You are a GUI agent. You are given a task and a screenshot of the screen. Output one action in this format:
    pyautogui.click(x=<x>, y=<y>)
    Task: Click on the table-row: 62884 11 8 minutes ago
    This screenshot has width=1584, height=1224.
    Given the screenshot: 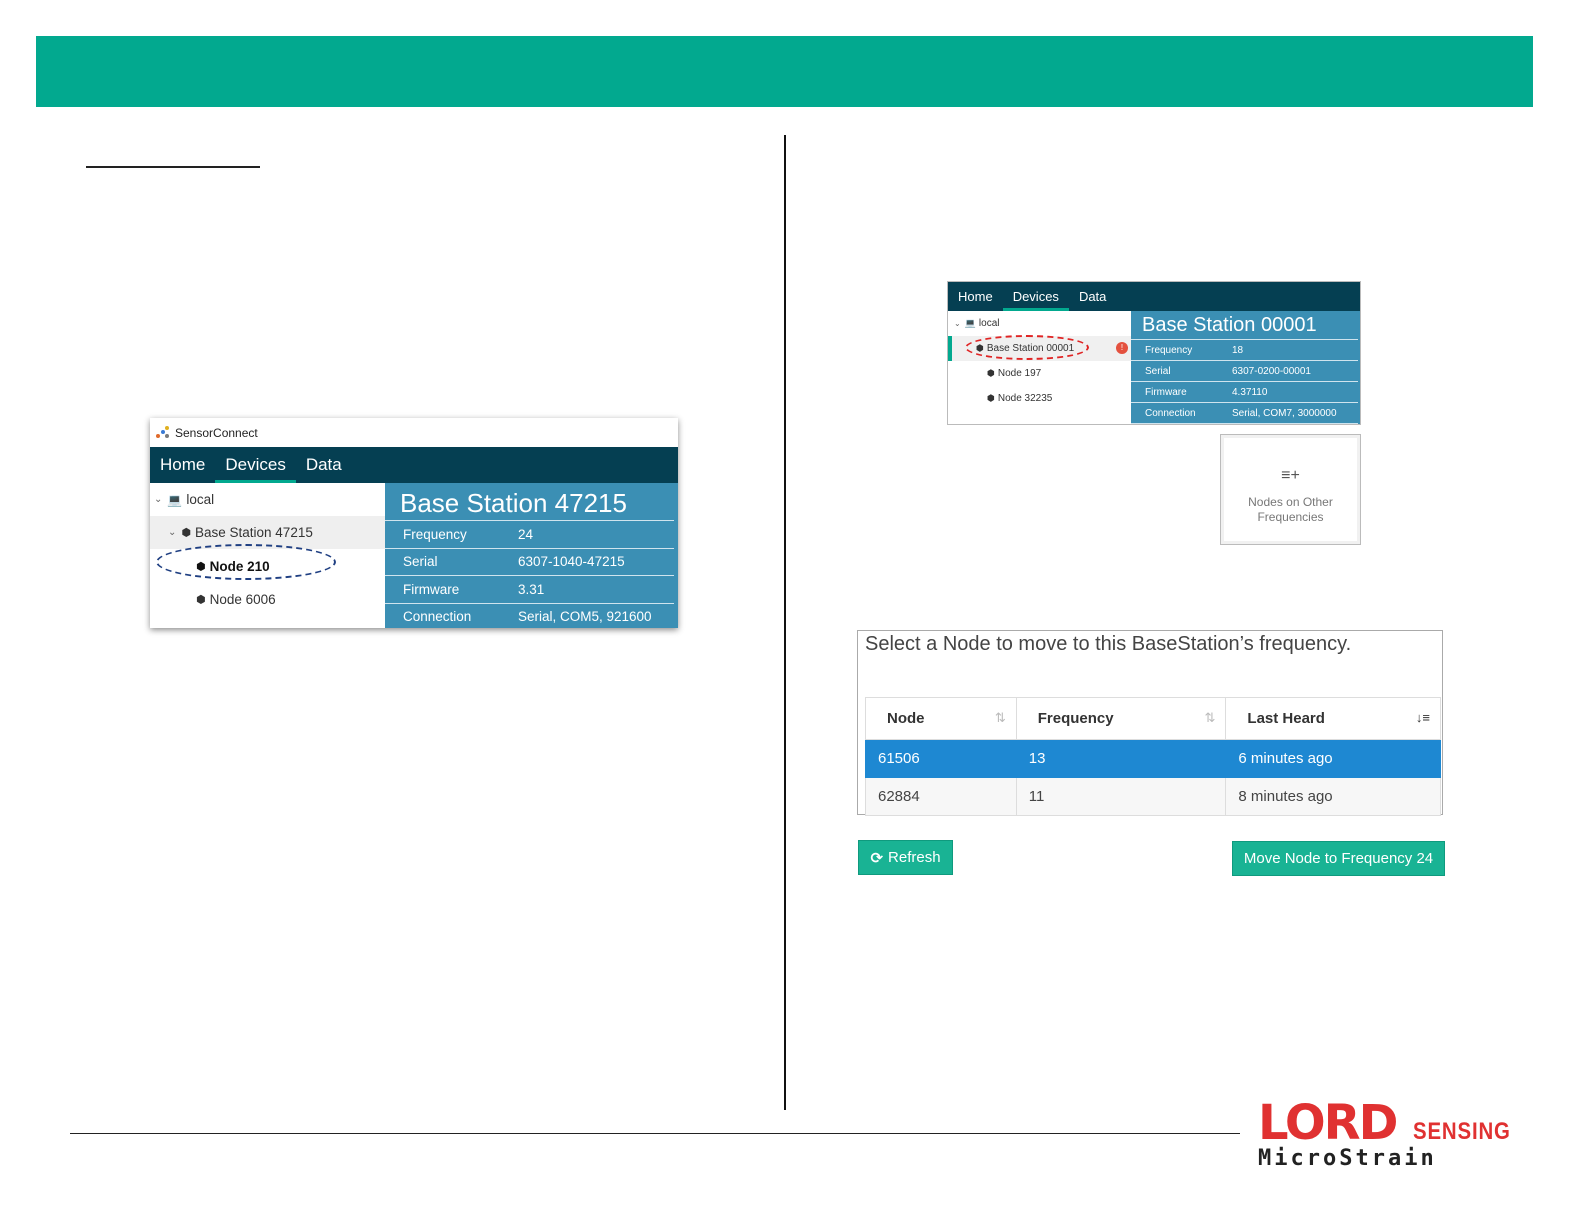 What is the action you would take?
    pyautogui.click(x=1153, y=796)
    